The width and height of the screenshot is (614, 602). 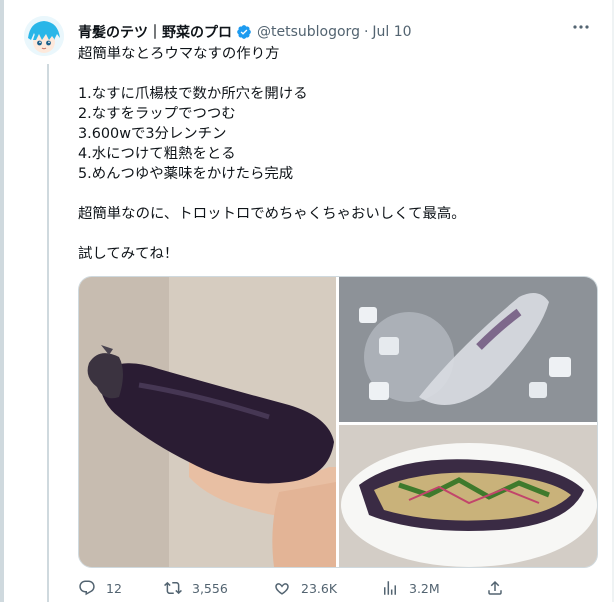 I want to click on like-count: 23.6K, so click(x=319, y=588).